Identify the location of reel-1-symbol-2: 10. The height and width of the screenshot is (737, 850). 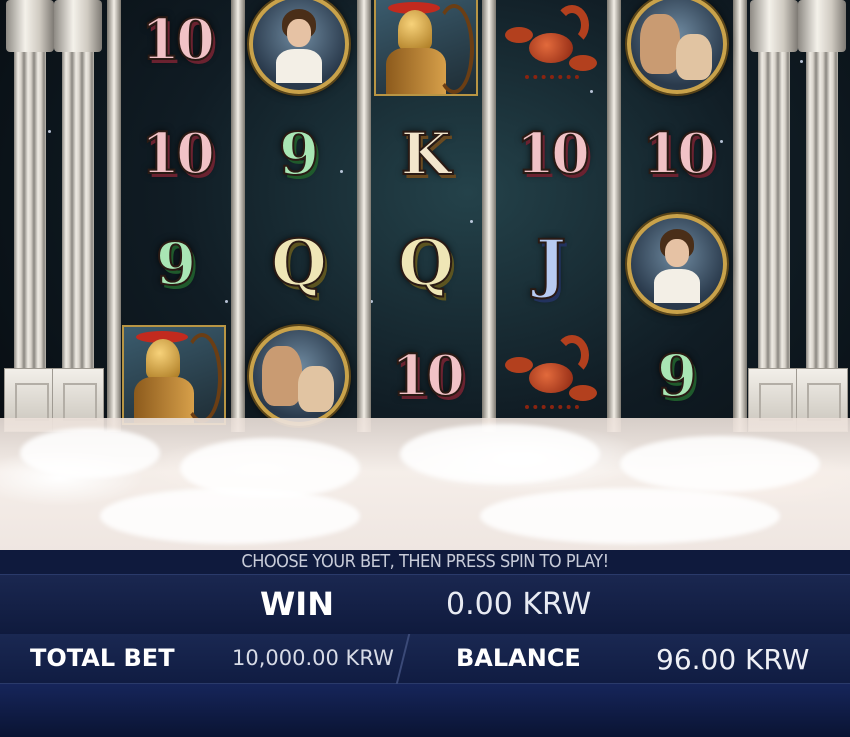
(176, 154).